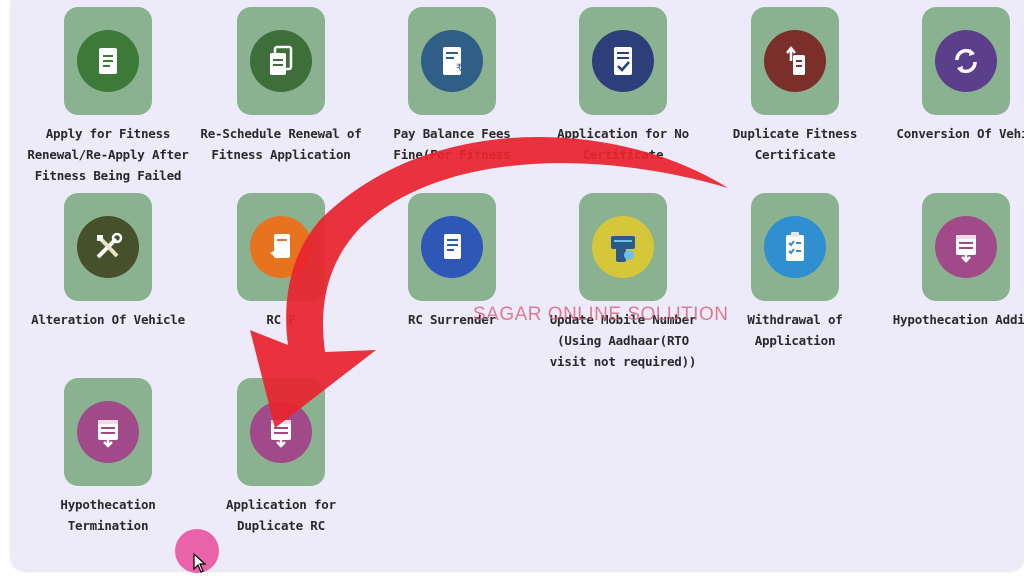 The width and height of the screenshot is (1024, 576). I want to click on mouse-pointer-icon, so click(200, 563).